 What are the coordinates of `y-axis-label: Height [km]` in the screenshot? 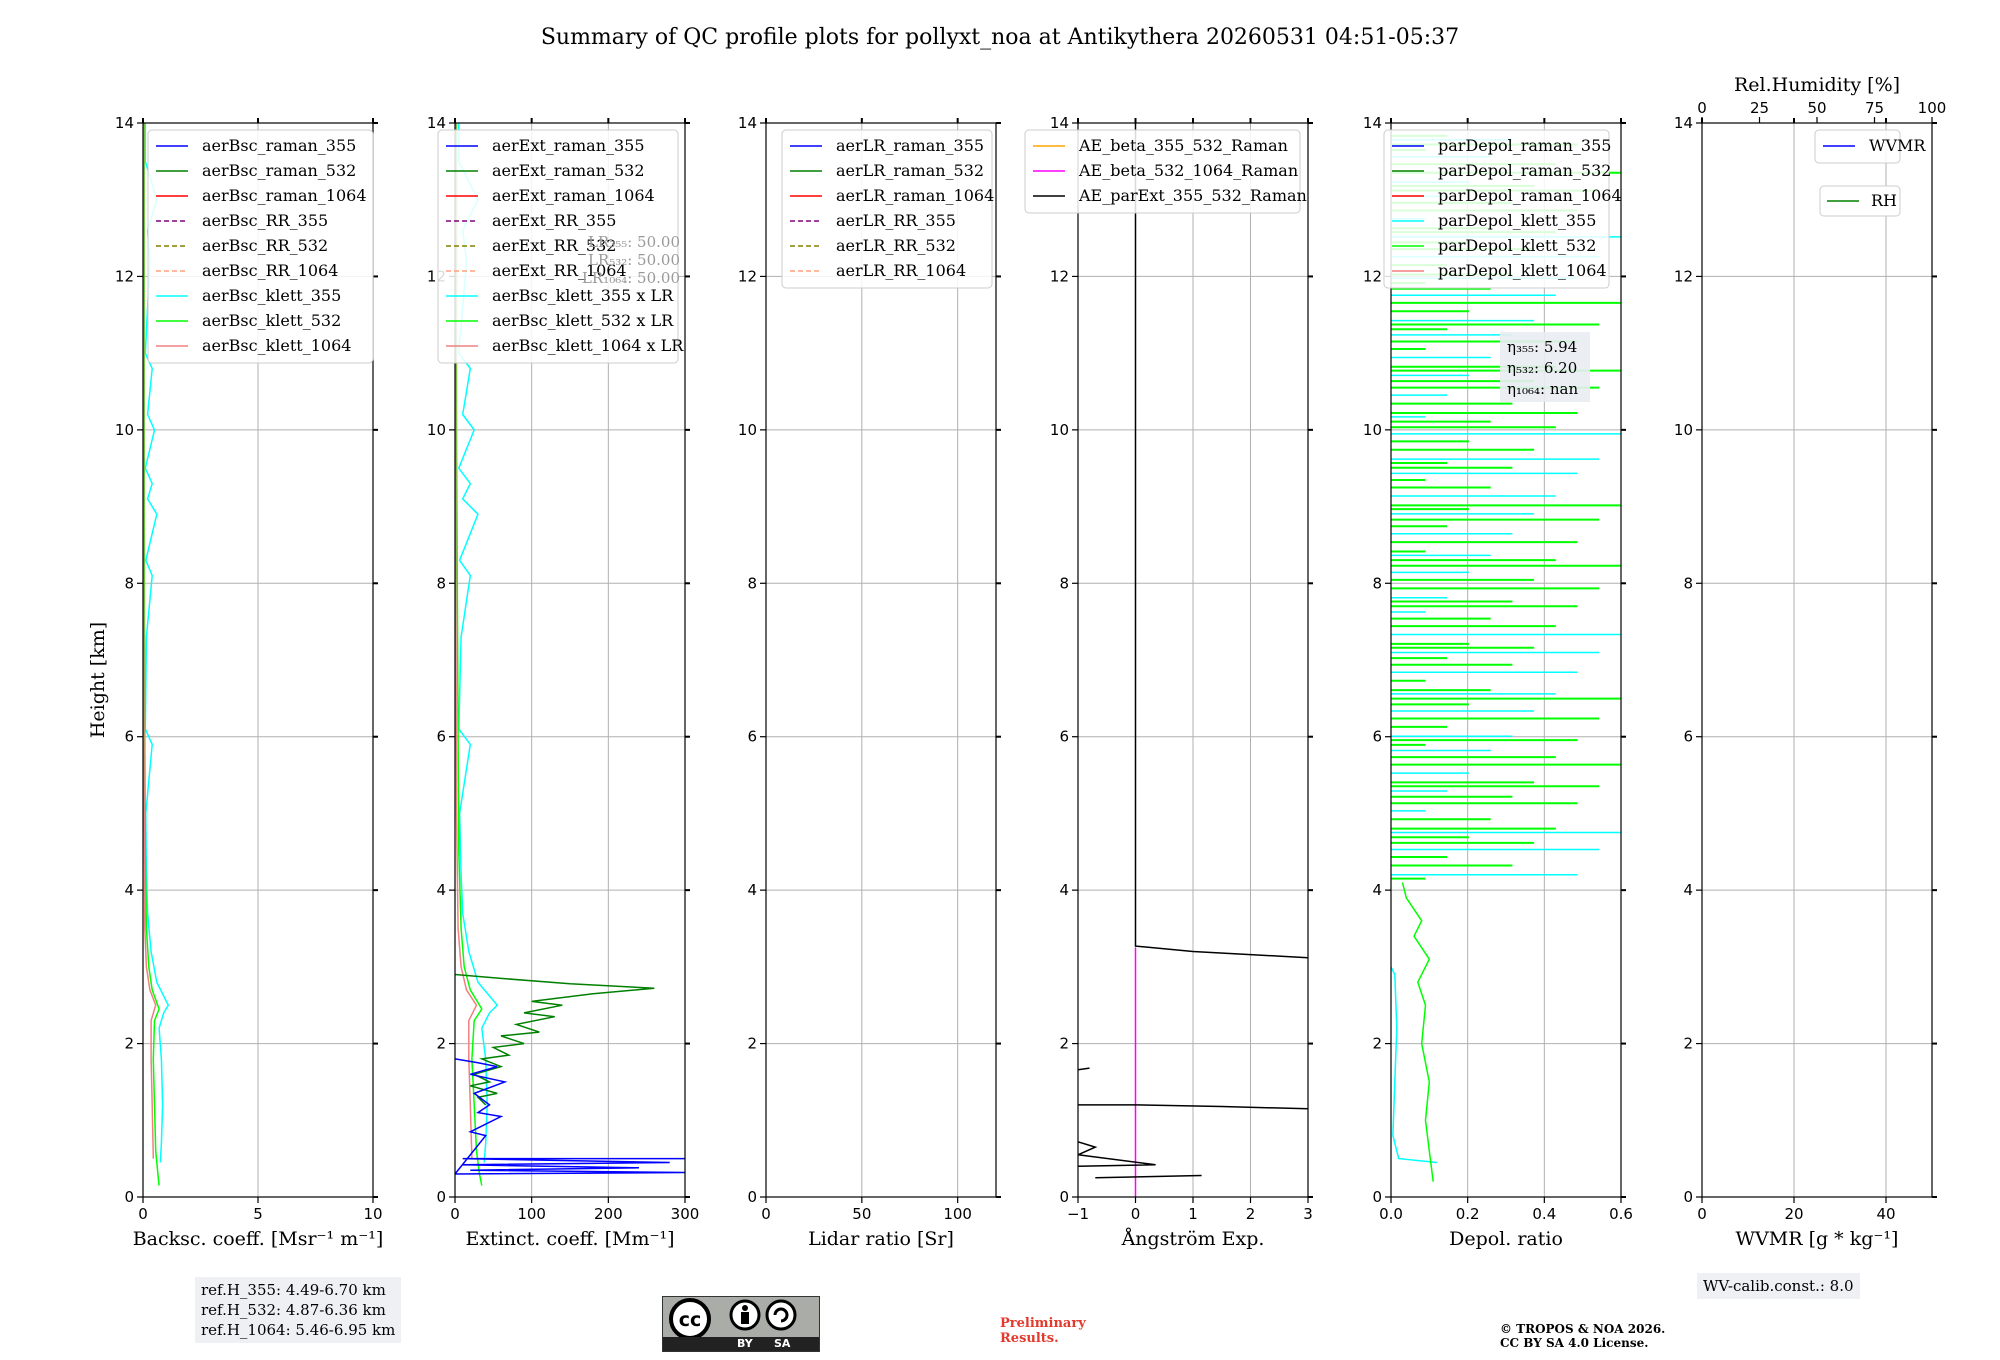 It's located at (98, 680).